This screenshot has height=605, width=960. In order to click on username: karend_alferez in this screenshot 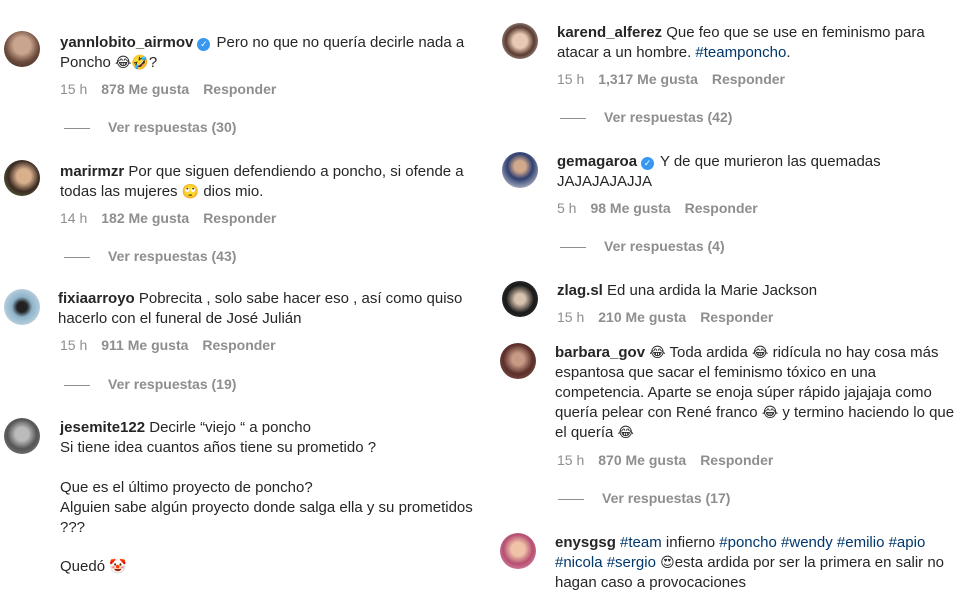, I will do `click(609, 32)`.